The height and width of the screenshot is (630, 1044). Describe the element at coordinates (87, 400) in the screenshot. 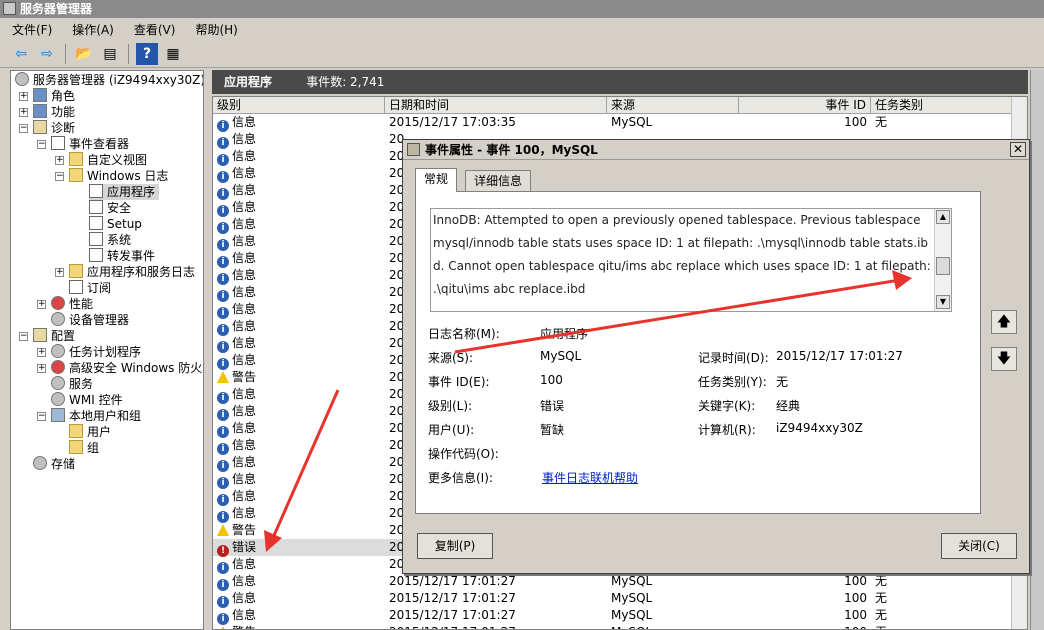

I see `tree-item-wmi-control: WMI 控件` at that location.